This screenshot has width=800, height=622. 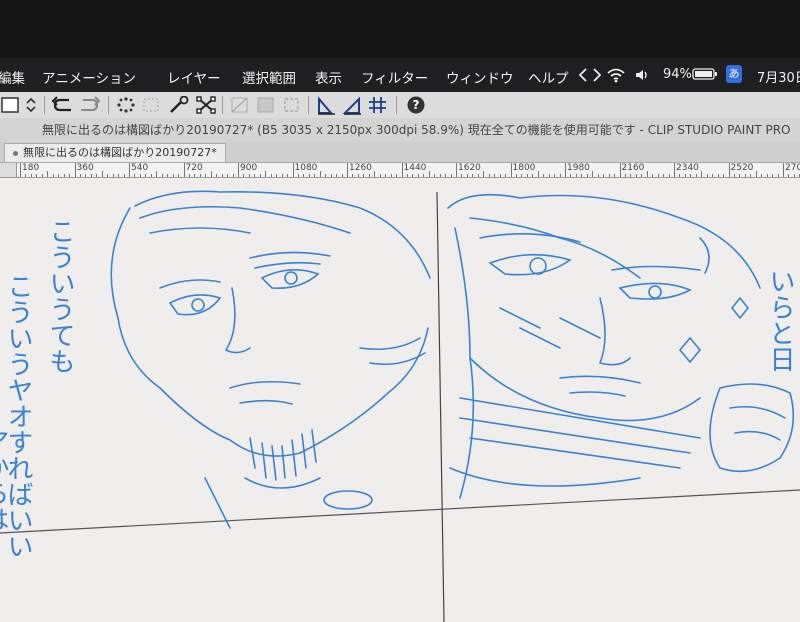 What do you see at coordinates (590, 77) in the screenshot?
I see `code-icon` at bounding box center [590, 77].